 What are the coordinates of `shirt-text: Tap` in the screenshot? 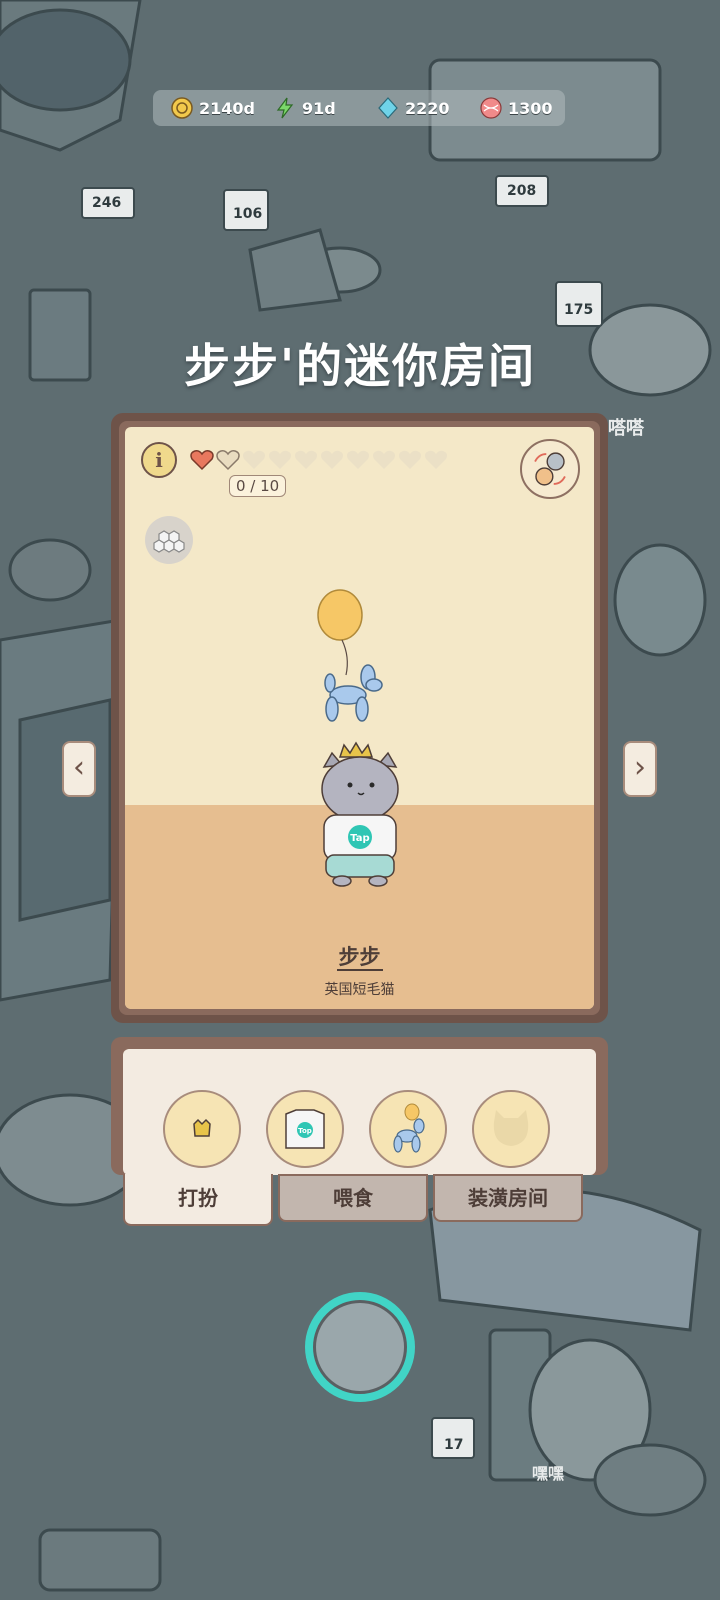 It's located at (359, 838).